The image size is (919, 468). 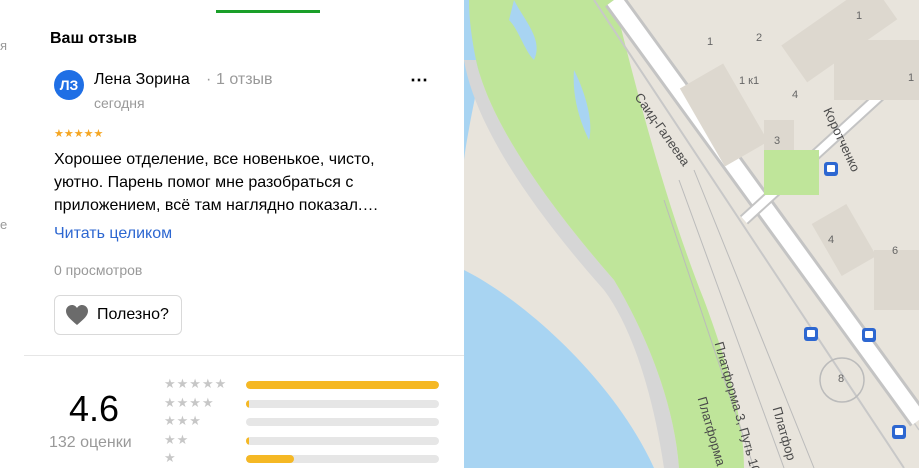 I want to click on useful-button: Полезно?, so click(x=118, y=315).